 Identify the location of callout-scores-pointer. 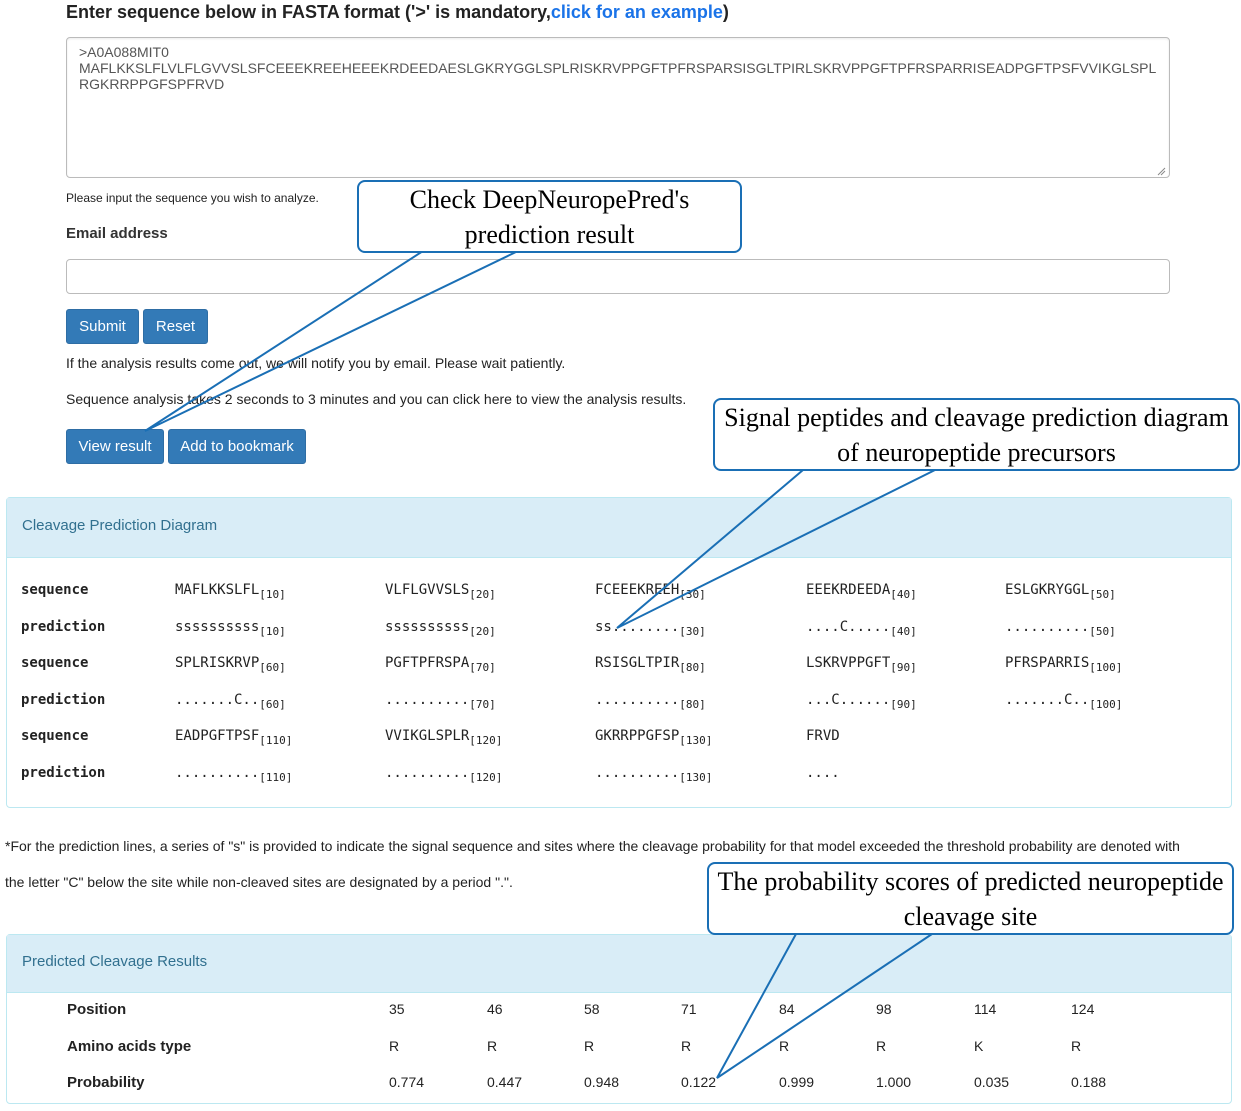
(824, 1006).